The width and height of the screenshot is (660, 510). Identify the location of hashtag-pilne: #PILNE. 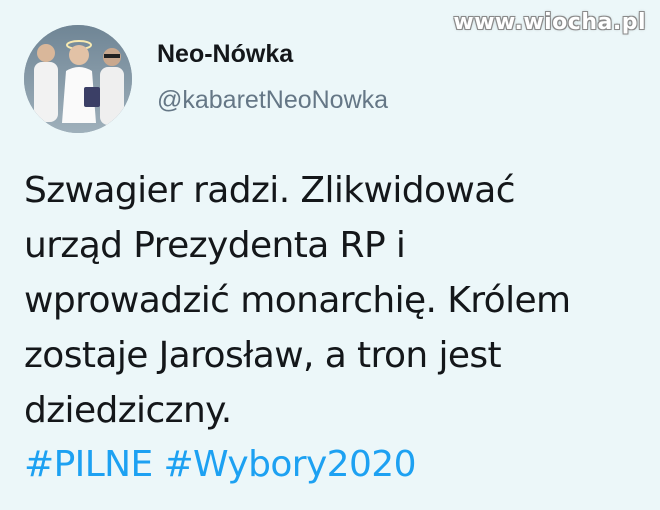
(88, 464).